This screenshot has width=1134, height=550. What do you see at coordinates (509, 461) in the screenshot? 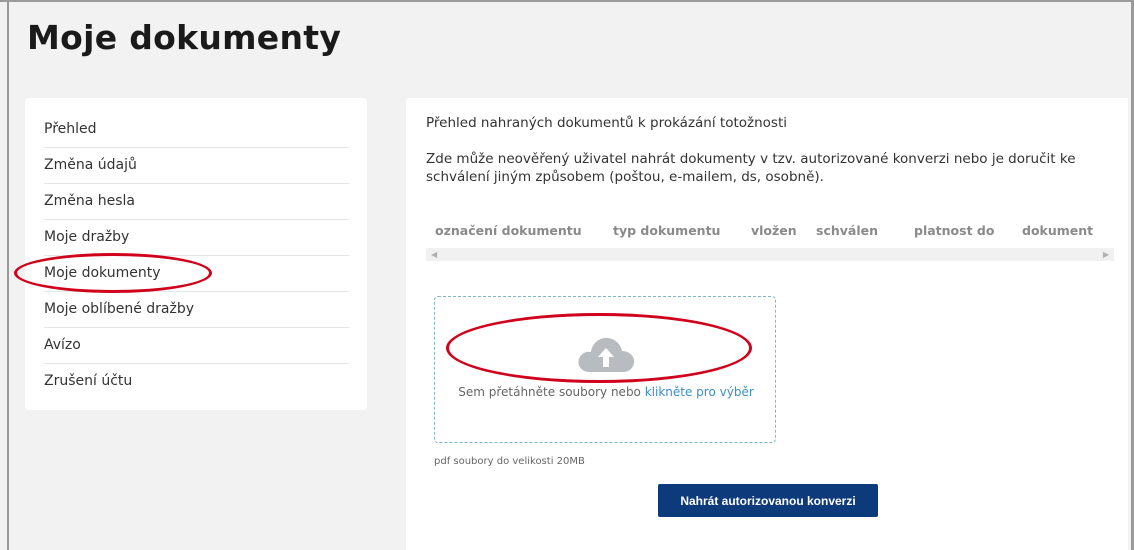
I see `file-size-hint: pdf soubory do velikosti 20MB` at bounding box center [509, 461].